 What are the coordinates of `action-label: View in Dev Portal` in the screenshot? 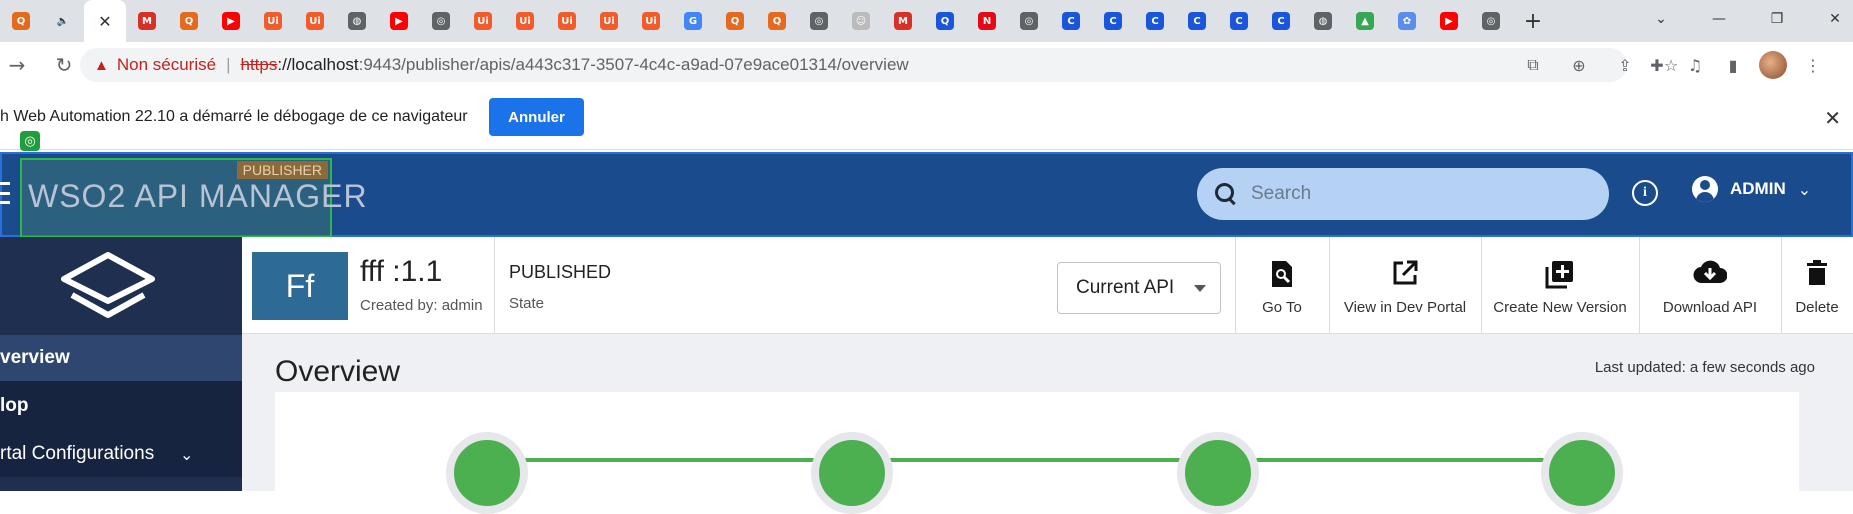 It's located at (1405, 307).